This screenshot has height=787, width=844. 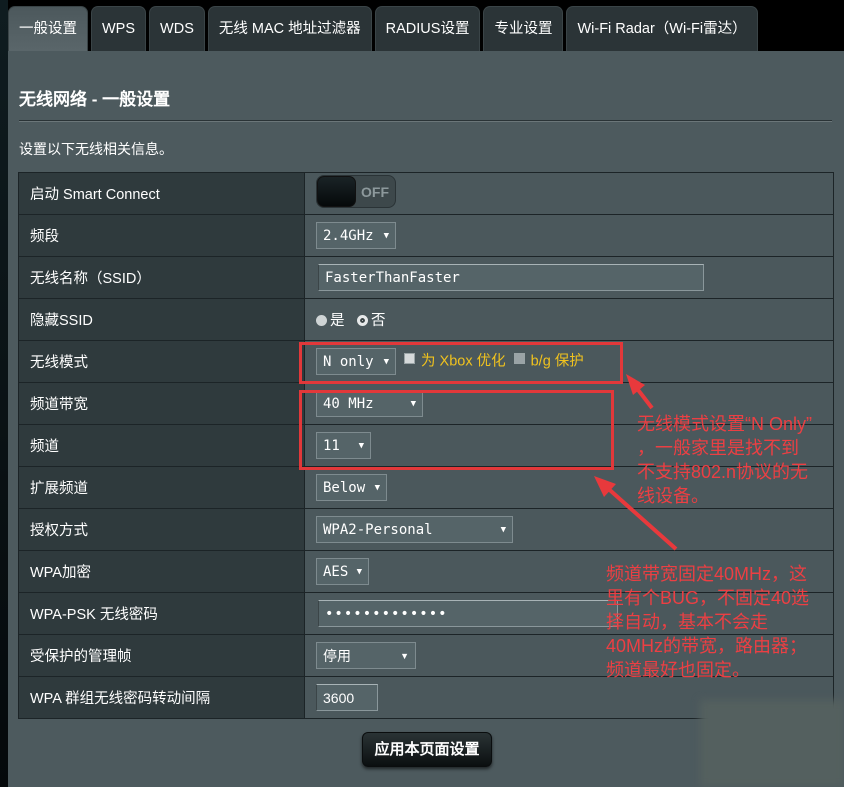 I want to click on label-group-key: WPA 群组无线密码转动间隔, so click(x=161, y=697).